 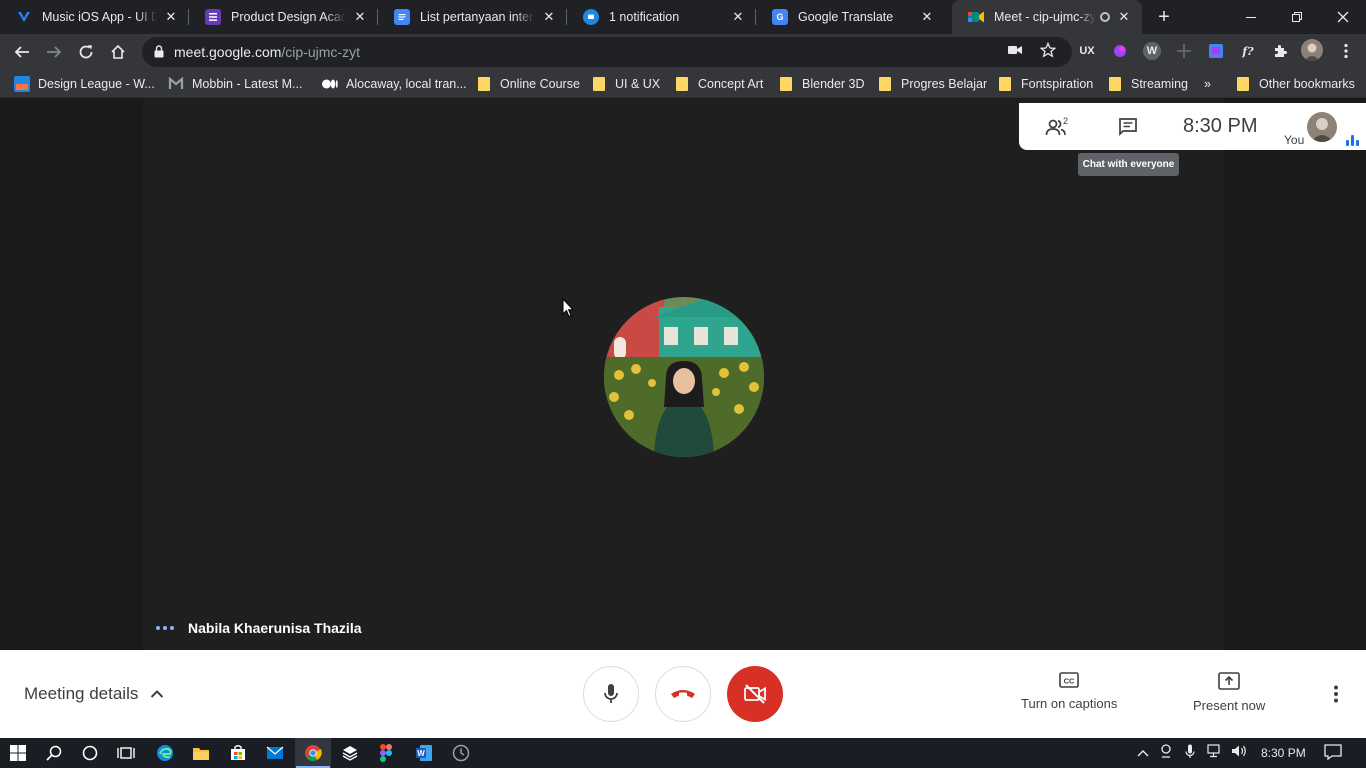 What do you see at coordinates (568, 308) in the screenshot?
I see `mouse-cursor-icon` at bounding box center [568, 308].